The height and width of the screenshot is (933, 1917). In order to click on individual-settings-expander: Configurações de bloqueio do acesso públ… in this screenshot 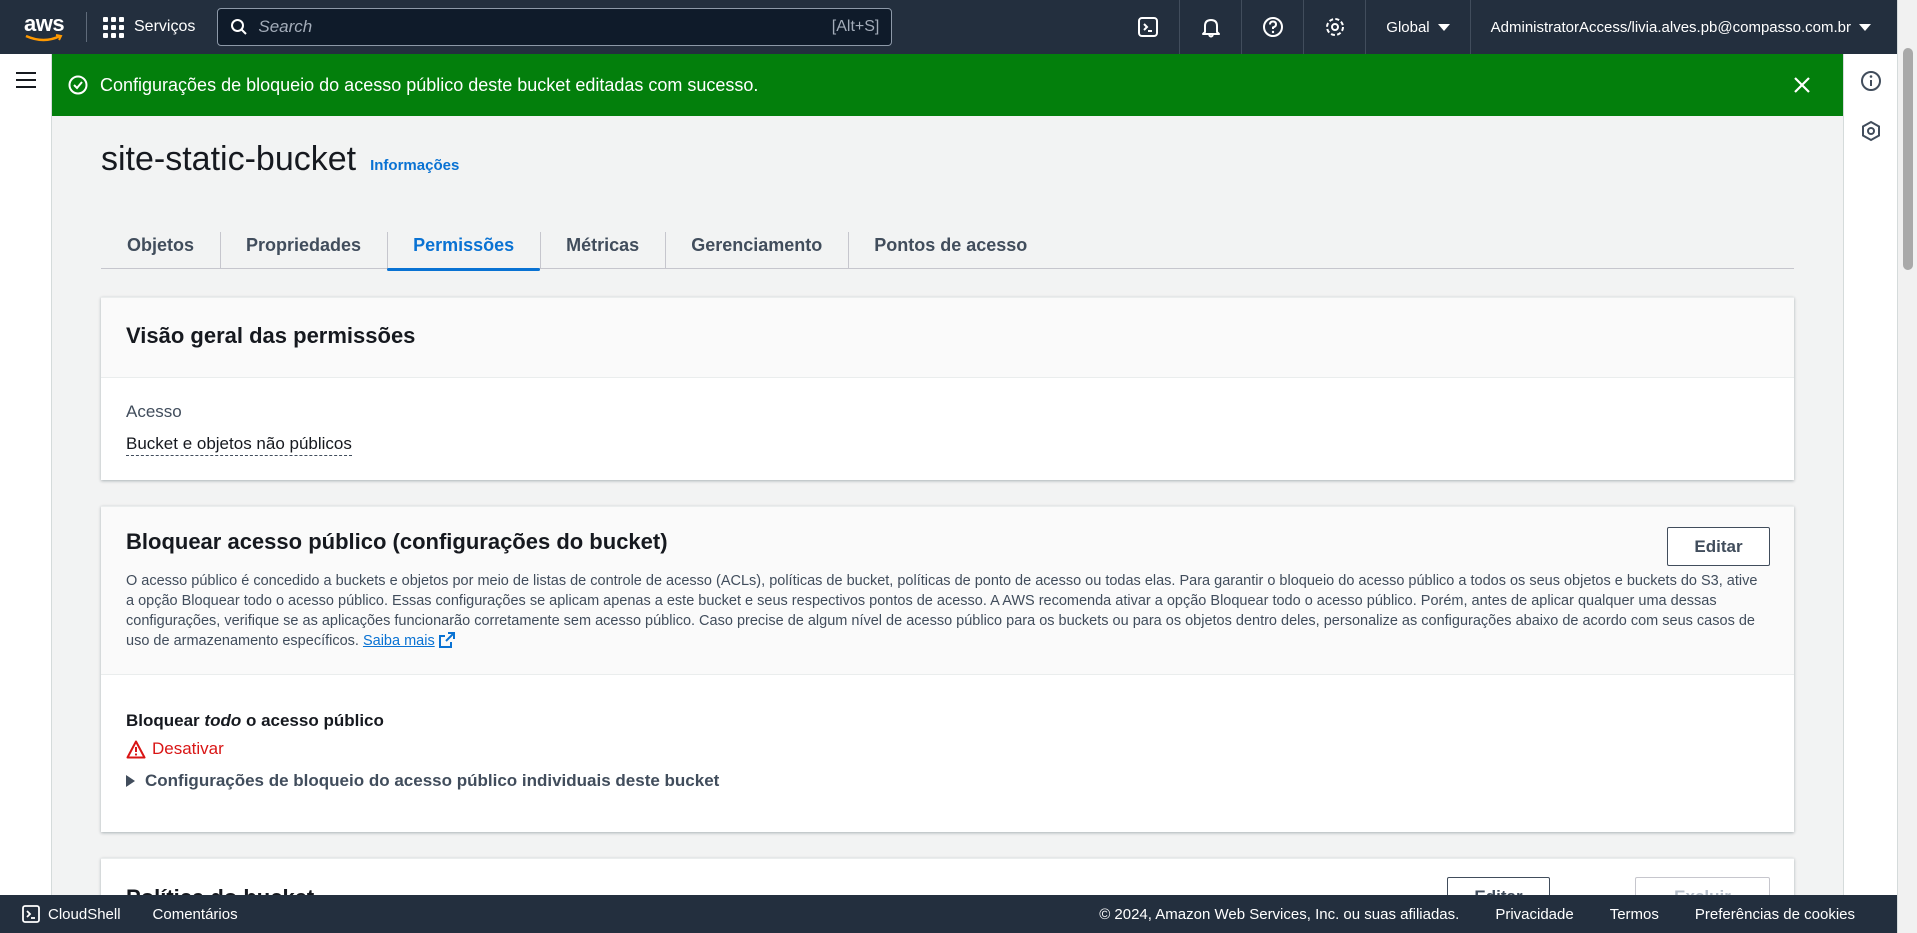, I will do `click(947, 781)`.